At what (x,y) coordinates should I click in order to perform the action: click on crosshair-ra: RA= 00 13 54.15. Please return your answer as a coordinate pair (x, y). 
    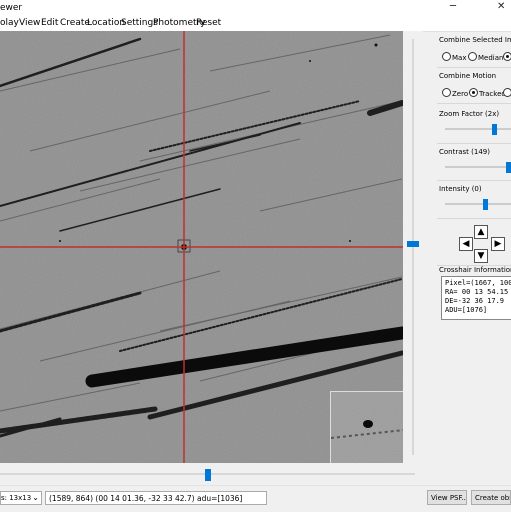
    Looking at the image, I should click on (477, 292).